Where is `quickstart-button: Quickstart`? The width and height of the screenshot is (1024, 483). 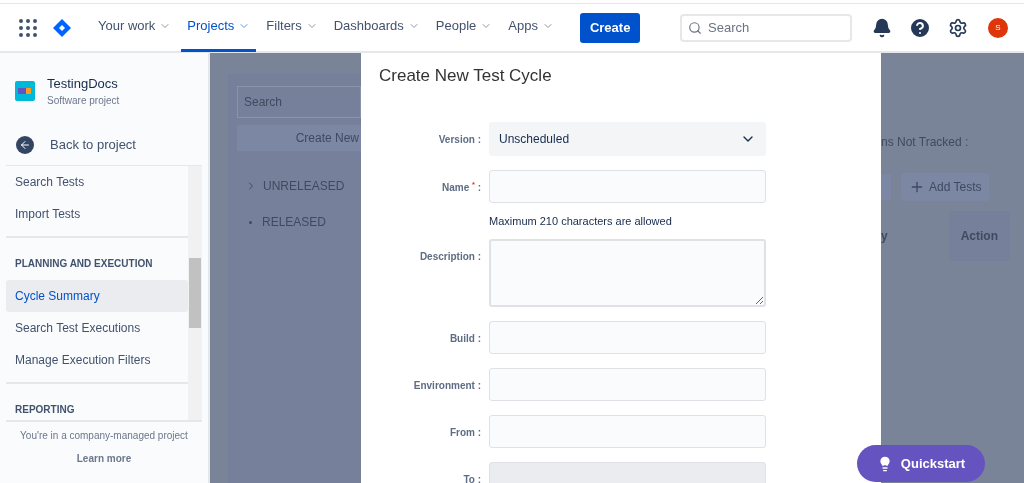 quickstart-button: Quickstart is located at coordinates (921, 463).